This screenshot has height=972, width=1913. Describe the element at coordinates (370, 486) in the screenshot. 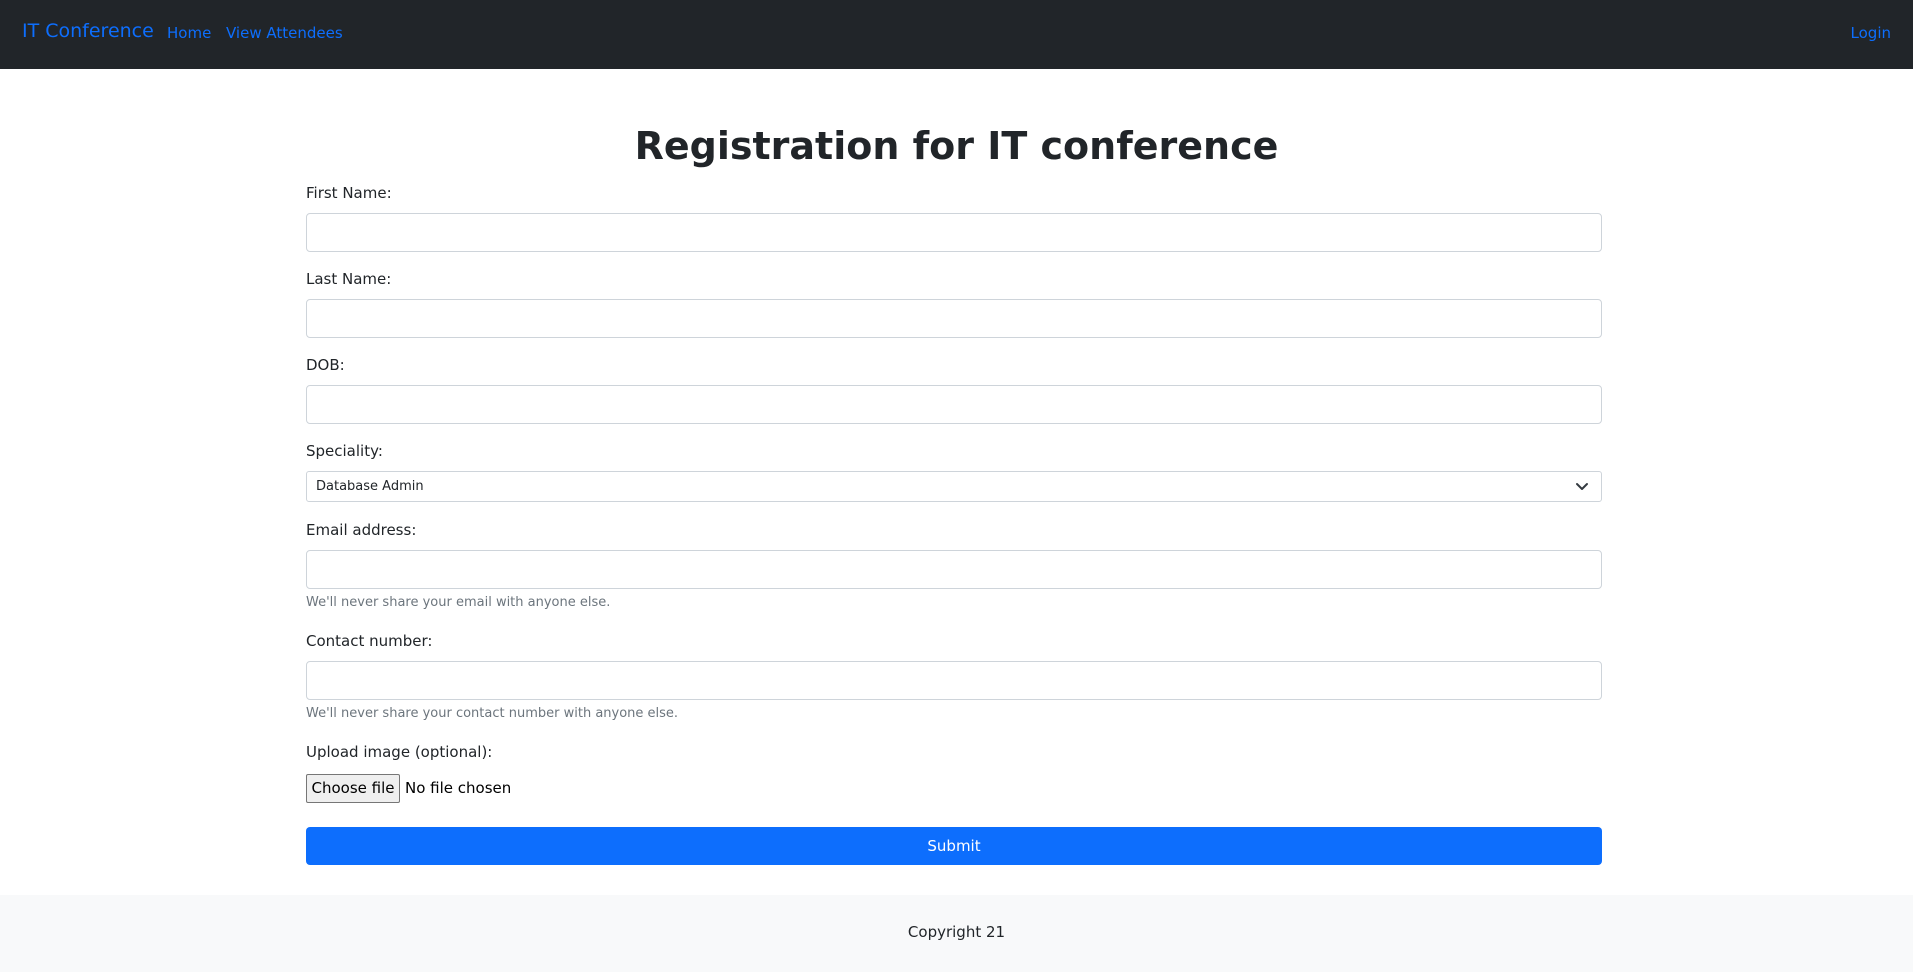

I see `speciality-selected-value: Database Admin` at that location.